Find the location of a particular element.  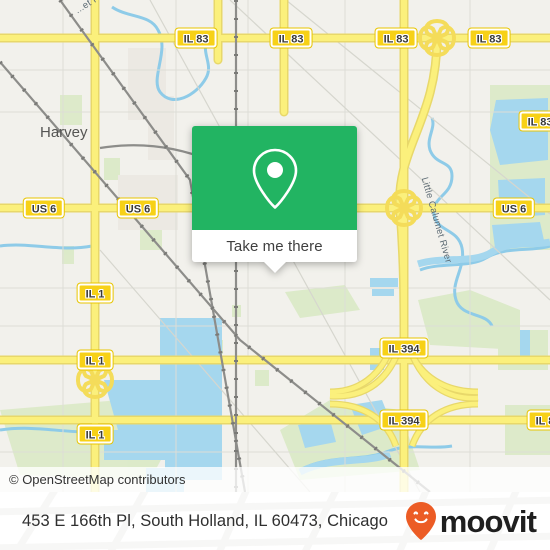

shield-il-83-1: IL 83 is located at coordinates (196, 38).